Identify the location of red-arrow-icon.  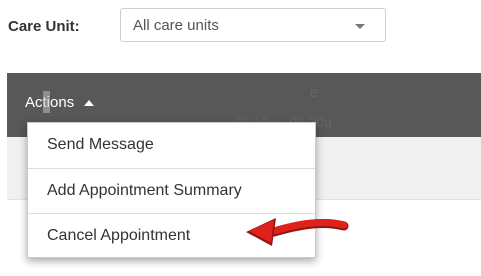
(297, 232).